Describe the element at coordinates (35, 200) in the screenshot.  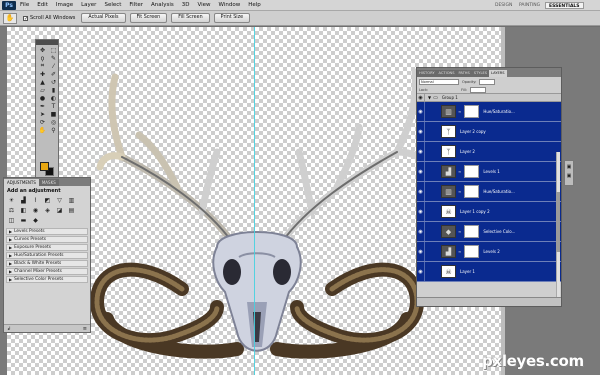
I see `curves-icon: ⌇` at that location.